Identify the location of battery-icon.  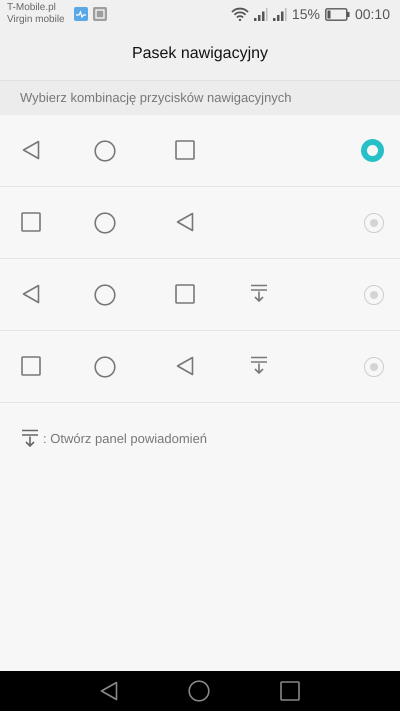
(337, 14).